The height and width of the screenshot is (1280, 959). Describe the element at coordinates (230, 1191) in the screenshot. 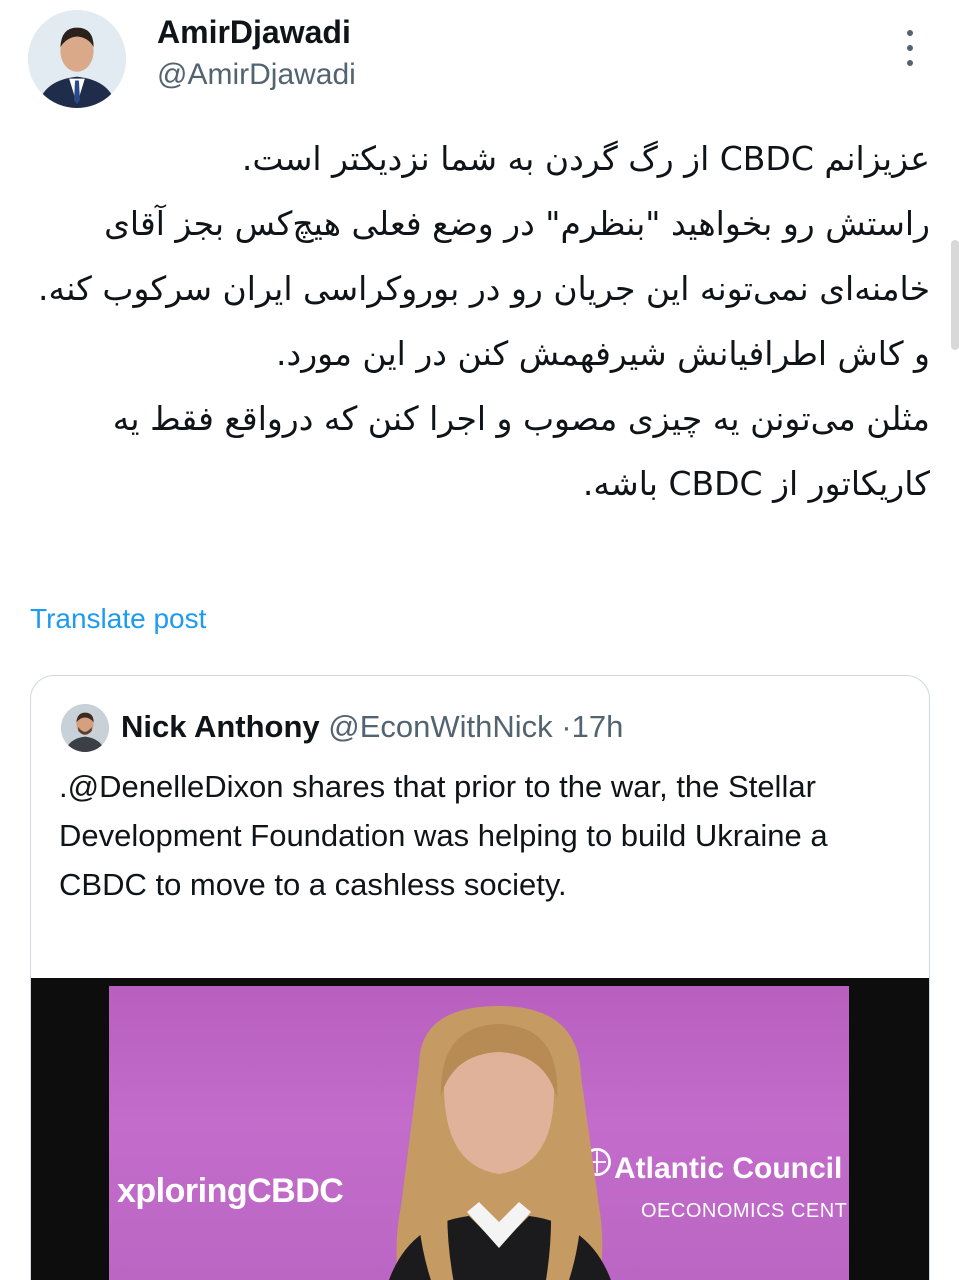

I see `backdrop-event-text: xploringCBDC` at that location.